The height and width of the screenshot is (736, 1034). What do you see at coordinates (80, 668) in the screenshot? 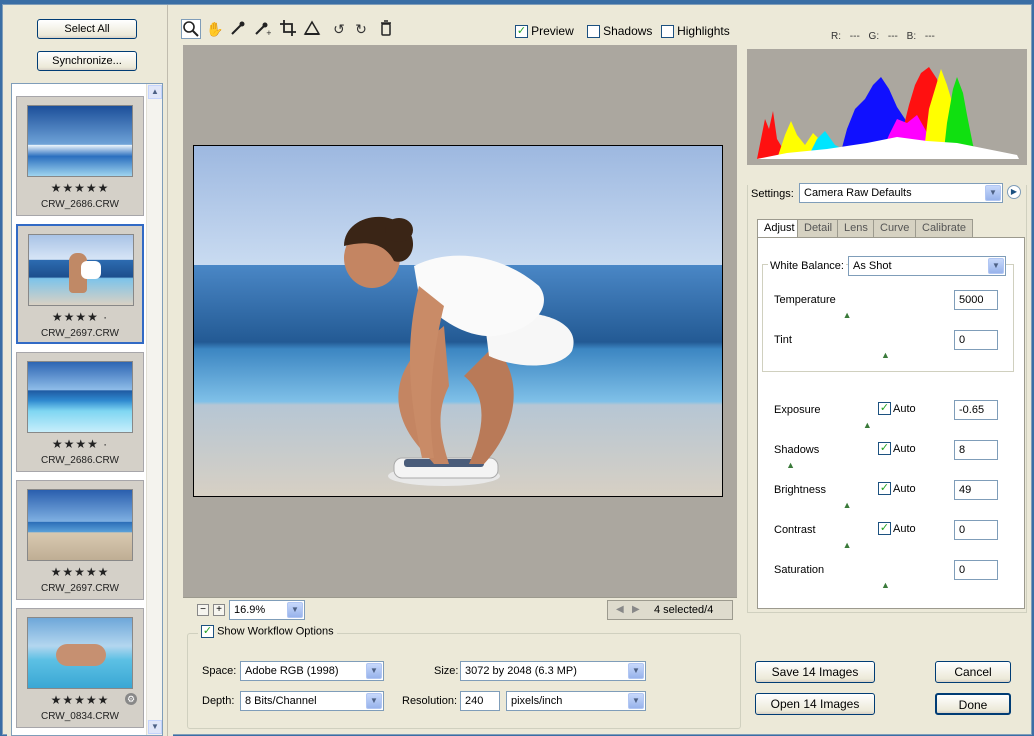
I see `filmstrip-item: ★★★★★ CRW_0834.CRW ⚙` at bounding box center [80, 668].